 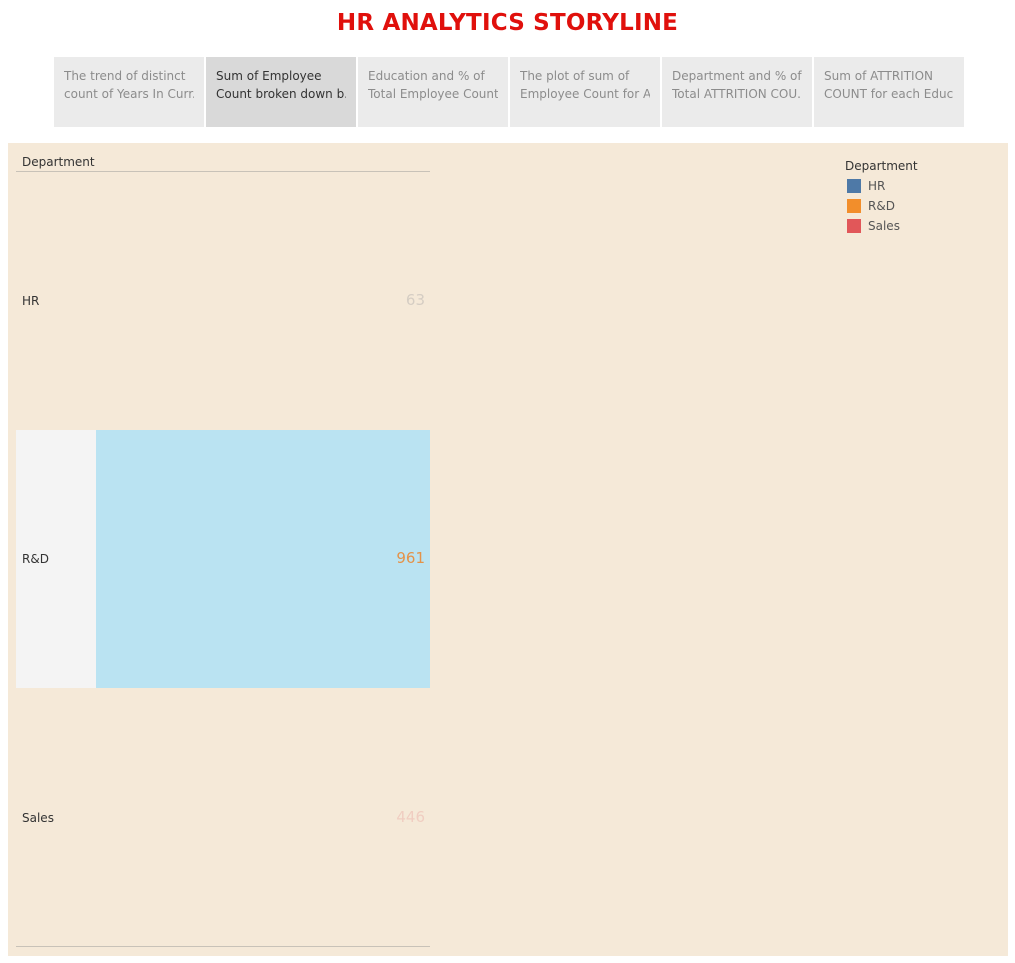 What do you see at coordinates (410, 558) in the screenshot?
I see `row-value: 961` at bounding box center [410, 558].